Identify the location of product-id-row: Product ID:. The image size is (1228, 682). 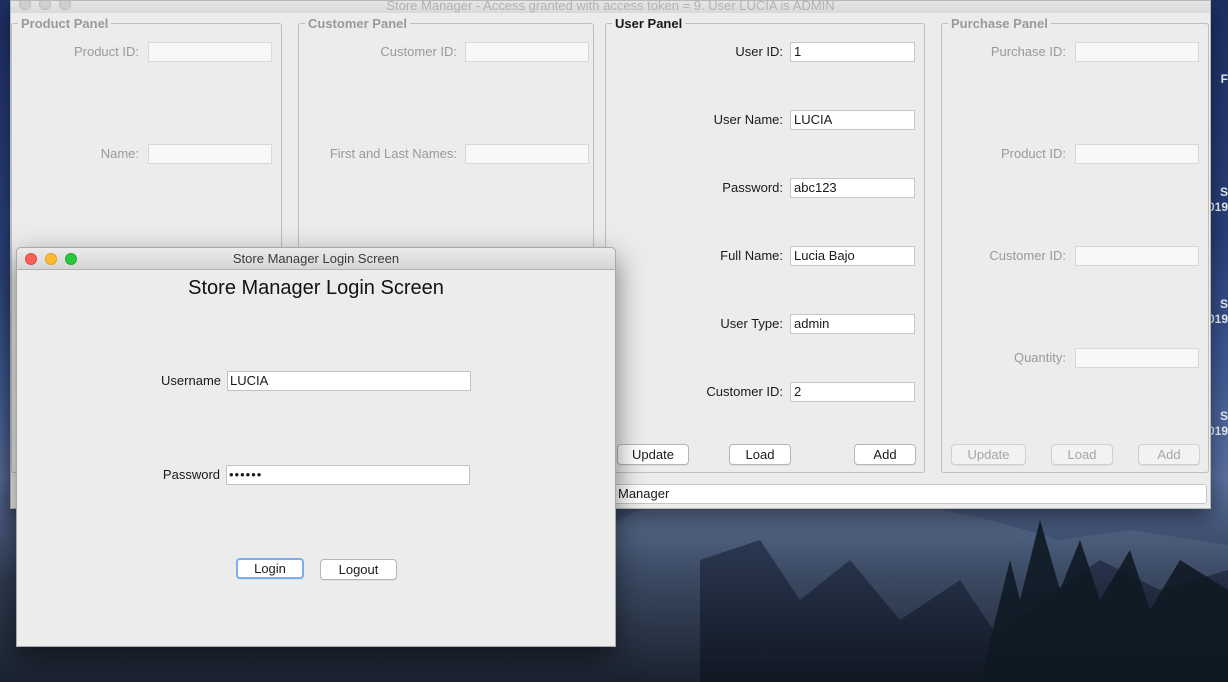
(146, 52).